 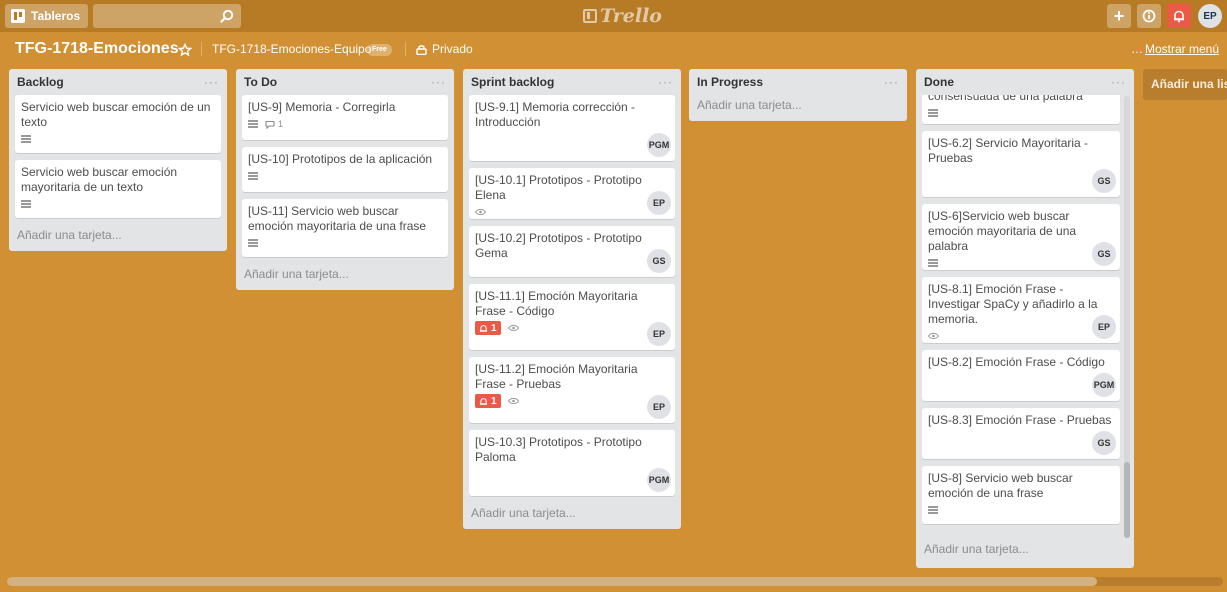 What do you see at coordinates (291, 49) in the screenshot?
I see `team-name: TFG-1718-Emociones-Equipo` at bounding box center [291, 49].